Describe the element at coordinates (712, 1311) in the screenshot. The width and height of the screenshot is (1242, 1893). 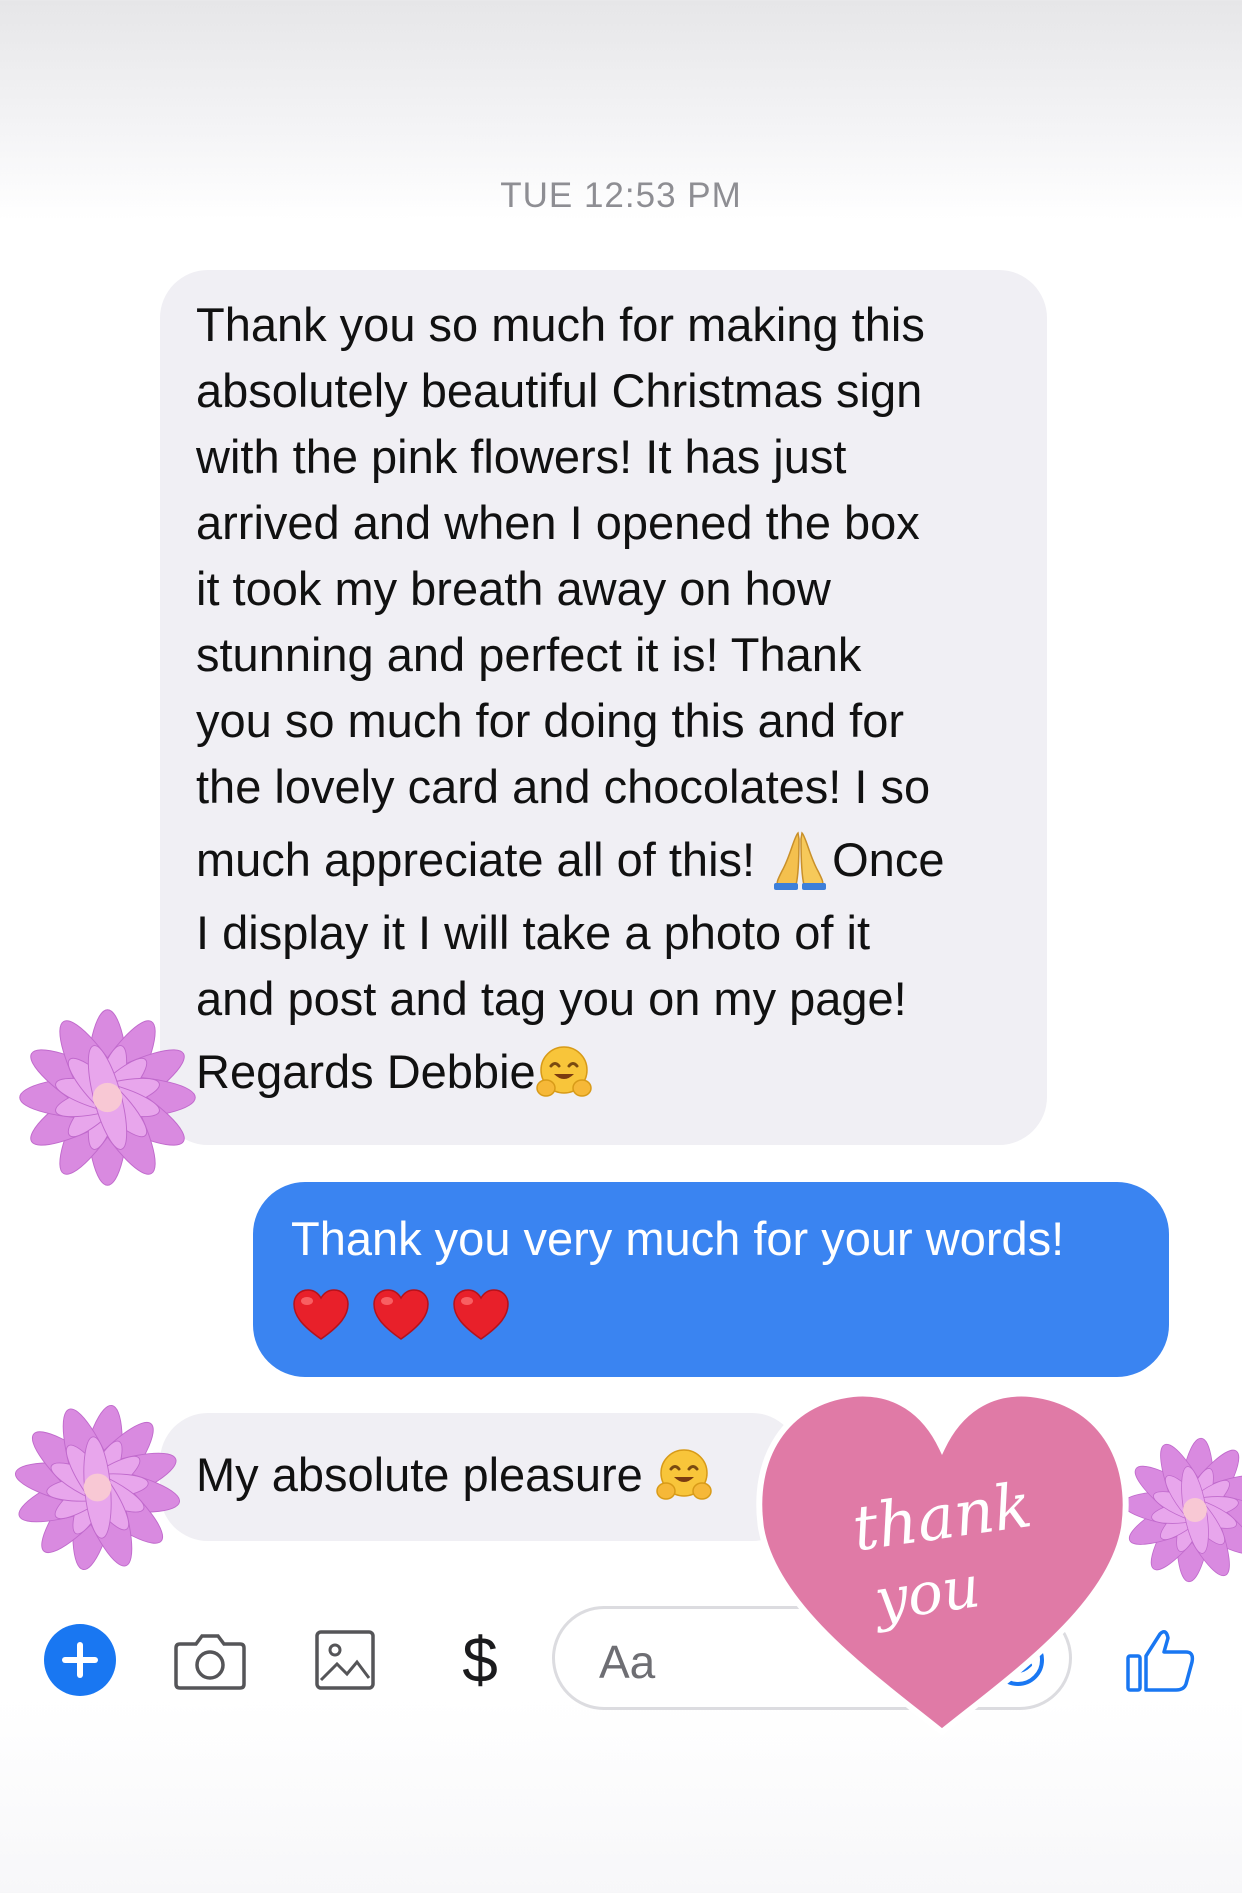
I see `hearts-row` at that location.